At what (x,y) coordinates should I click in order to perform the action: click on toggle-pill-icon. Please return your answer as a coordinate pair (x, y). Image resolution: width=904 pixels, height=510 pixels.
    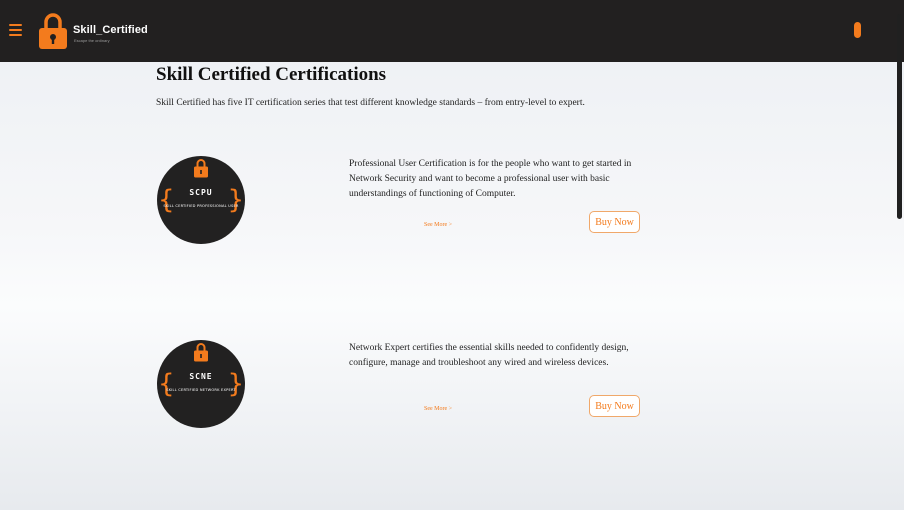
    Looking at the image, I should click on (857, 30).